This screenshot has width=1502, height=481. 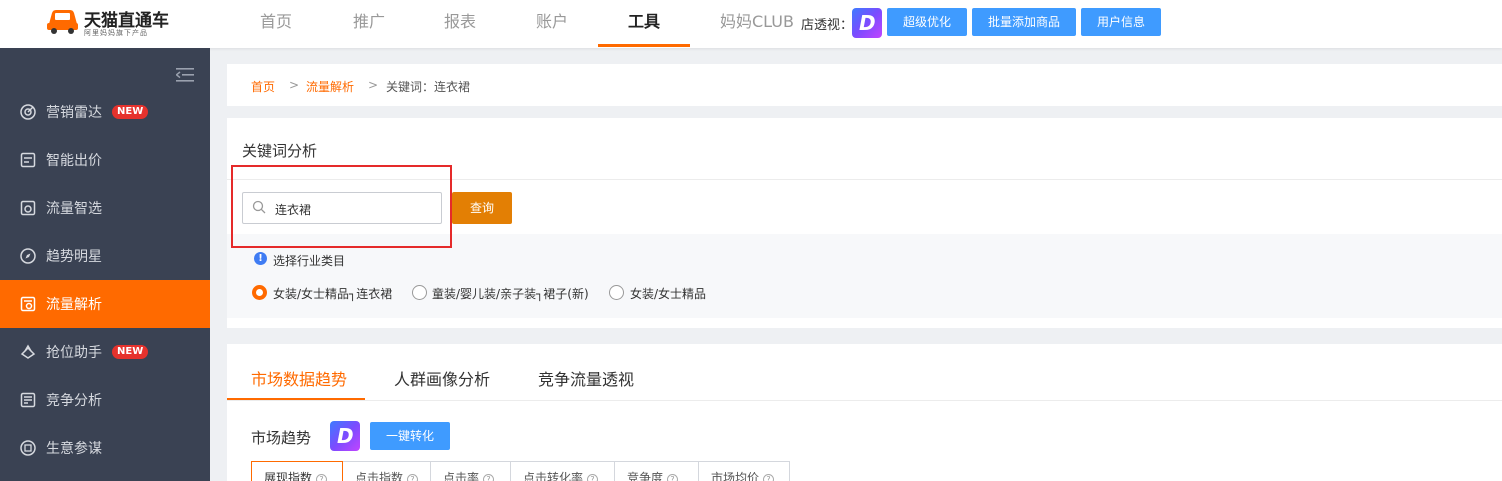 I want to click on business-advisor-icon, so click(x=28, y=448).